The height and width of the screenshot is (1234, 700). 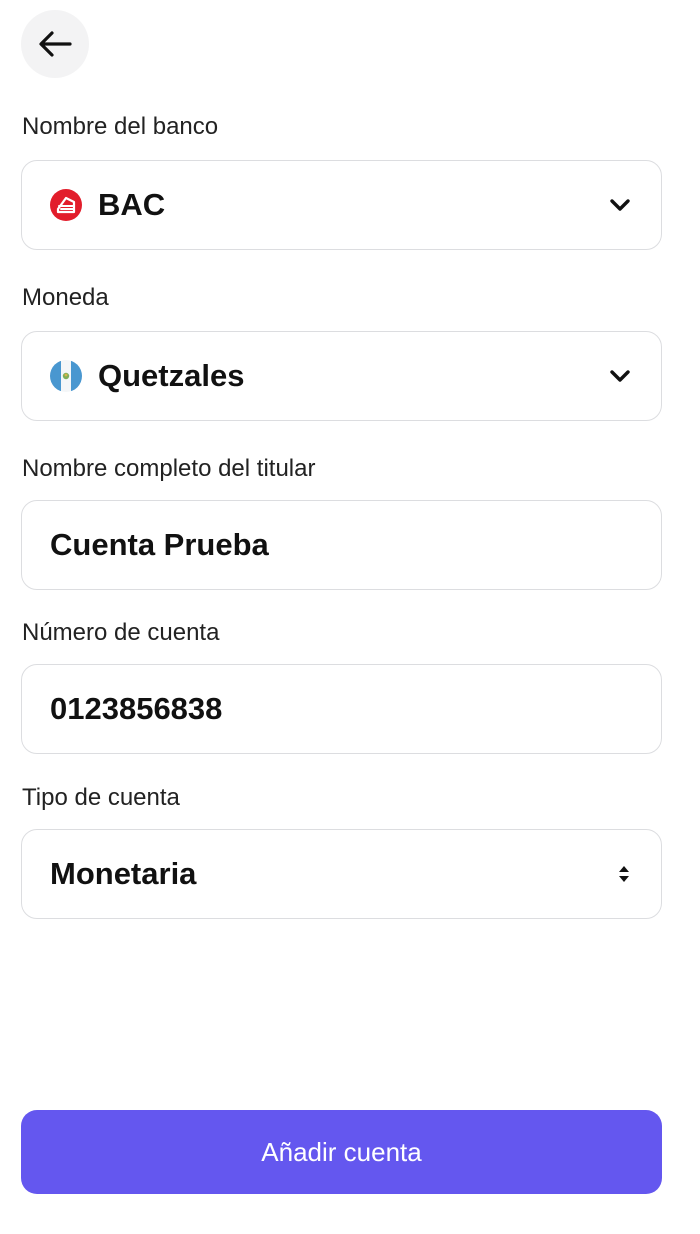 I want to click on add-account-button: Añadir cuenta, so click(x=341, y=1152).